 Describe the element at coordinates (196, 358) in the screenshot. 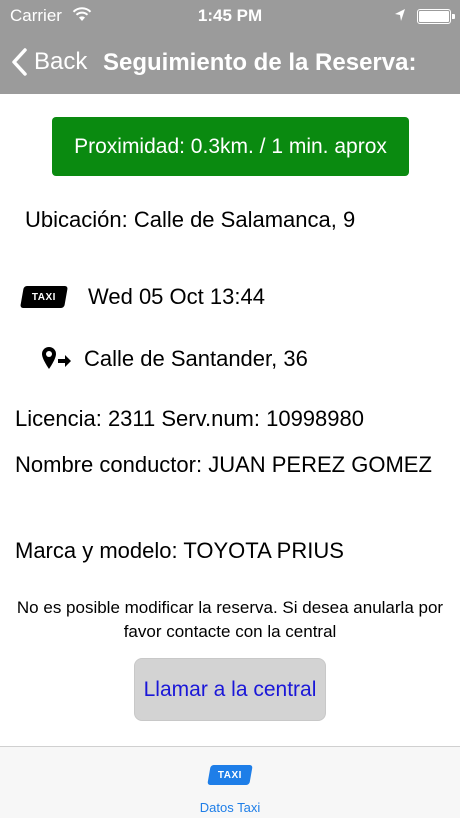

I see `destination-address: Calle de Santander, 36` at that location.